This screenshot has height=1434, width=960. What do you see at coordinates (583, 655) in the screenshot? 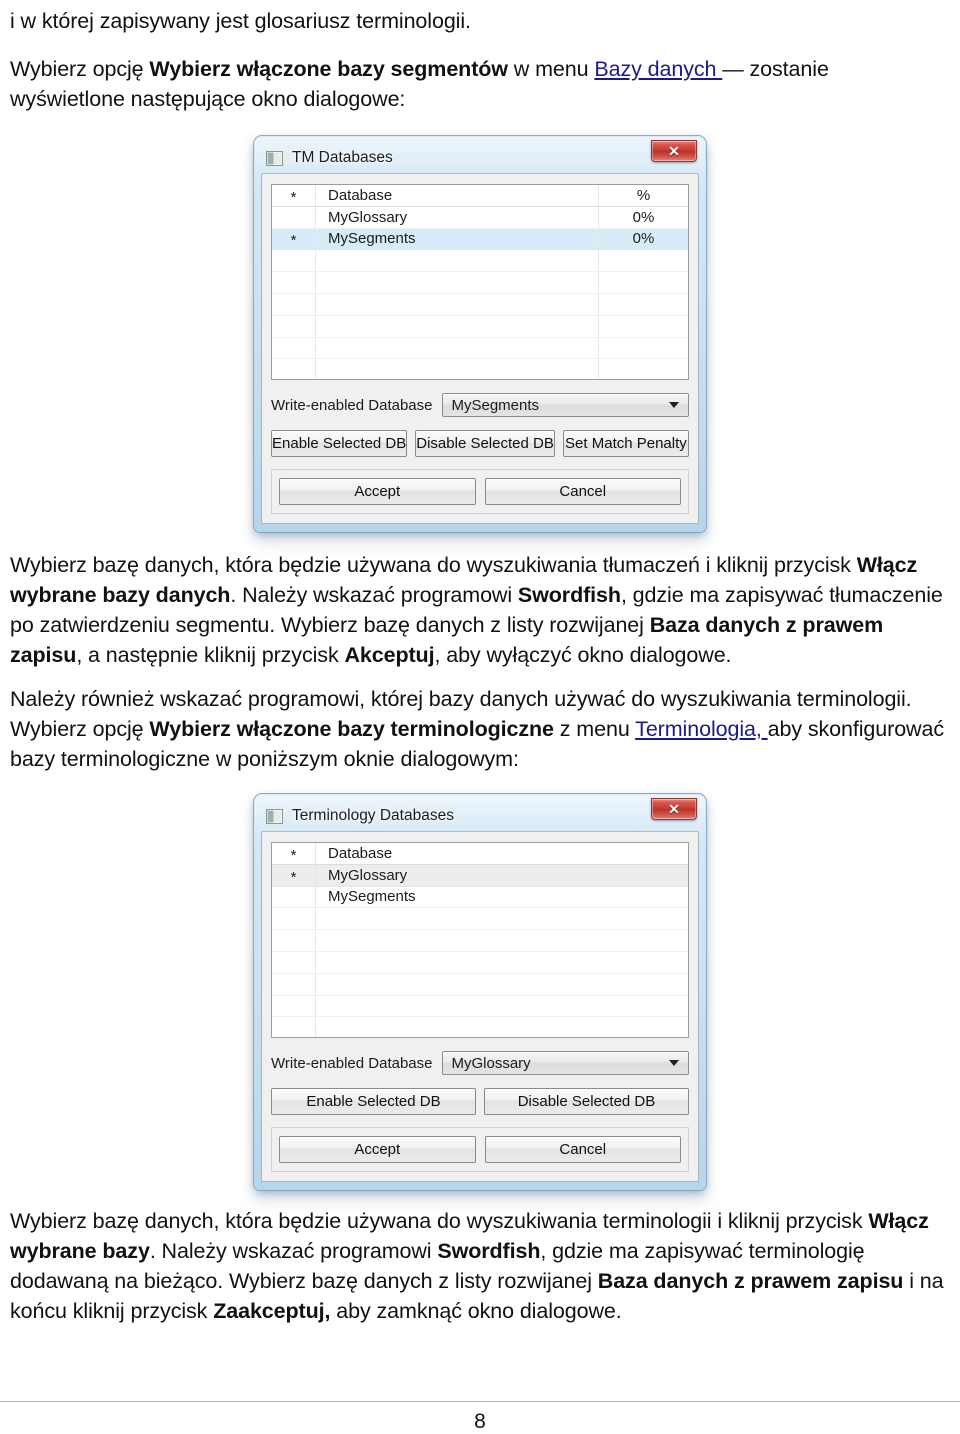
I see `p3-e: , aby wyłączyć okno dialogowe.` at bounding box center [583, 655].